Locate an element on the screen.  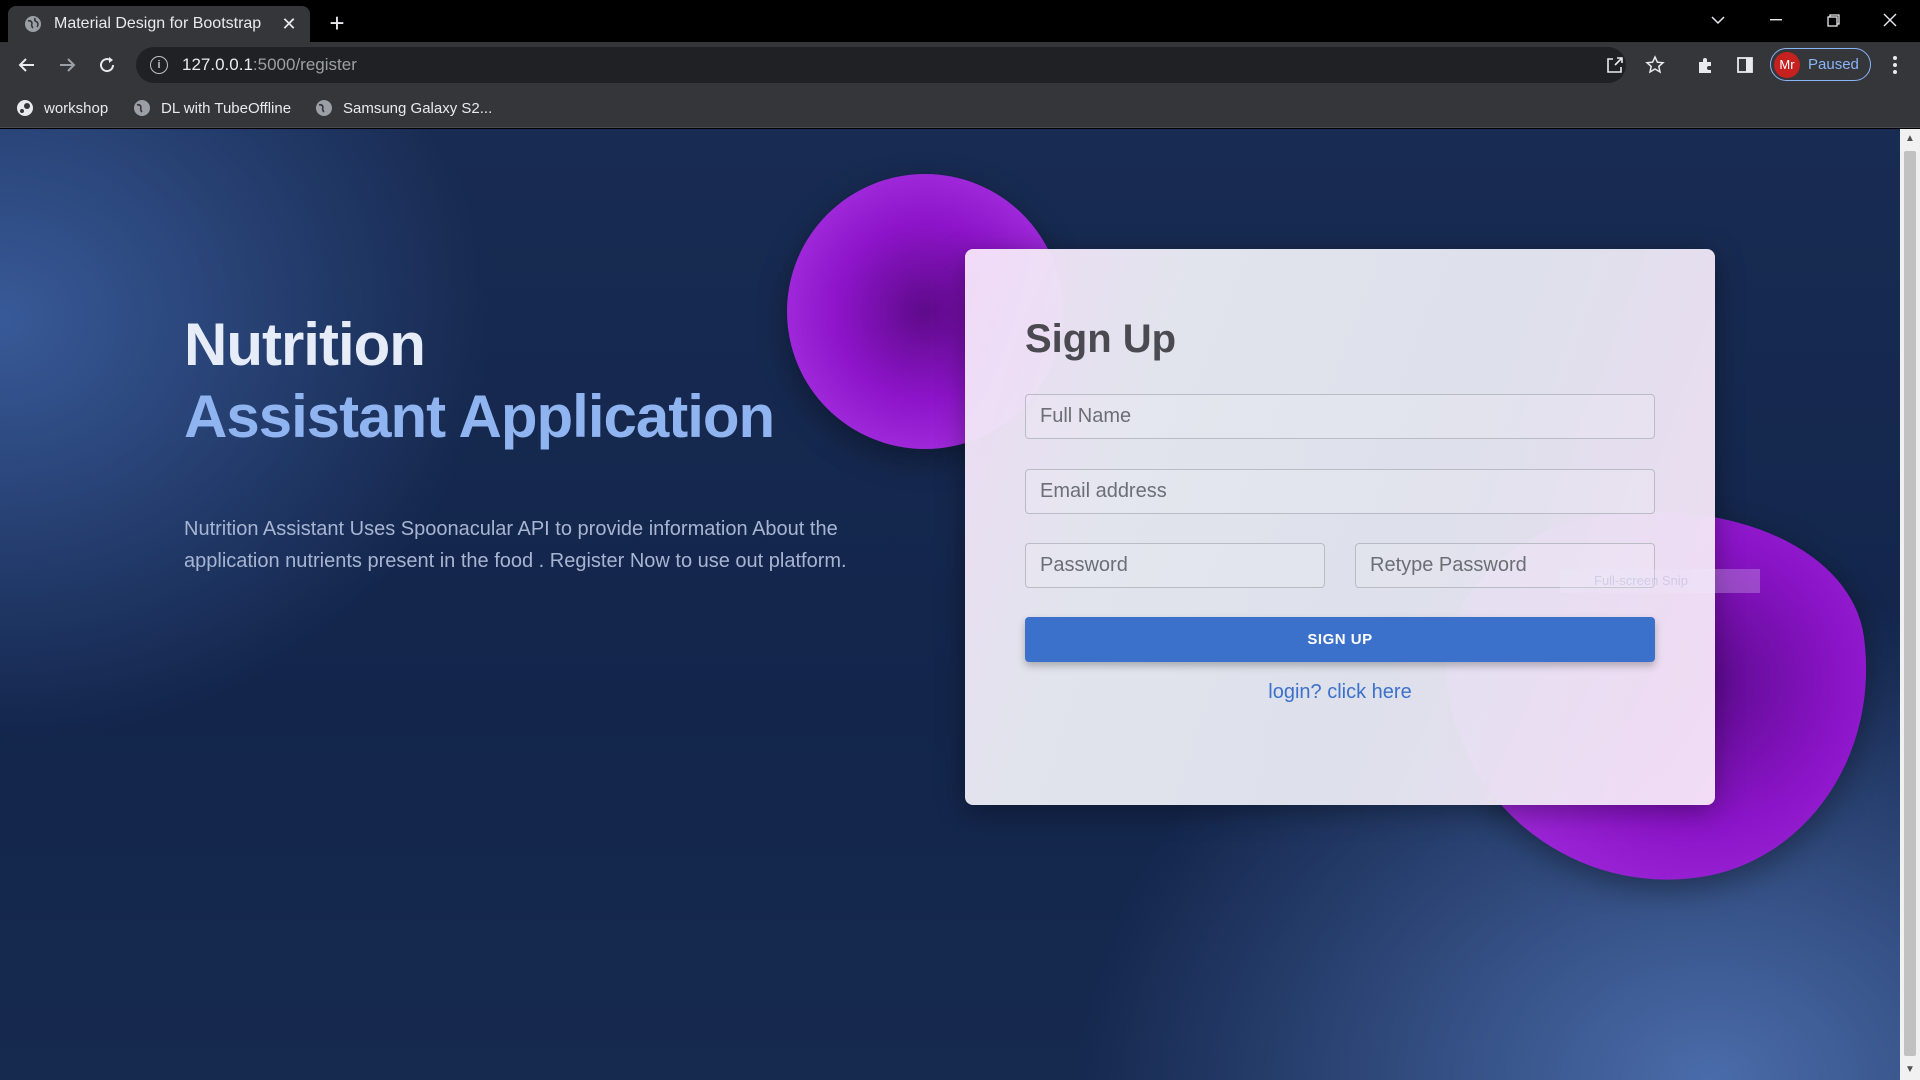
side-panel-icon is located at coordinates (1745, 65).